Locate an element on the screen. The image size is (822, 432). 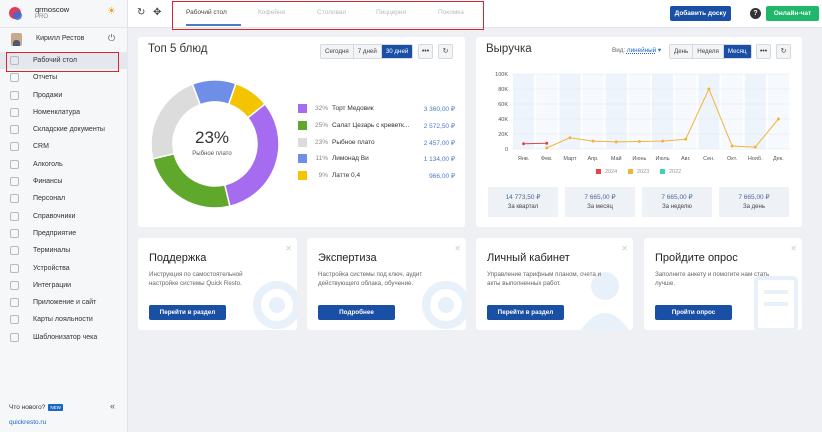
legend-item-2023: 2023 is located at coordinates (638, 172).